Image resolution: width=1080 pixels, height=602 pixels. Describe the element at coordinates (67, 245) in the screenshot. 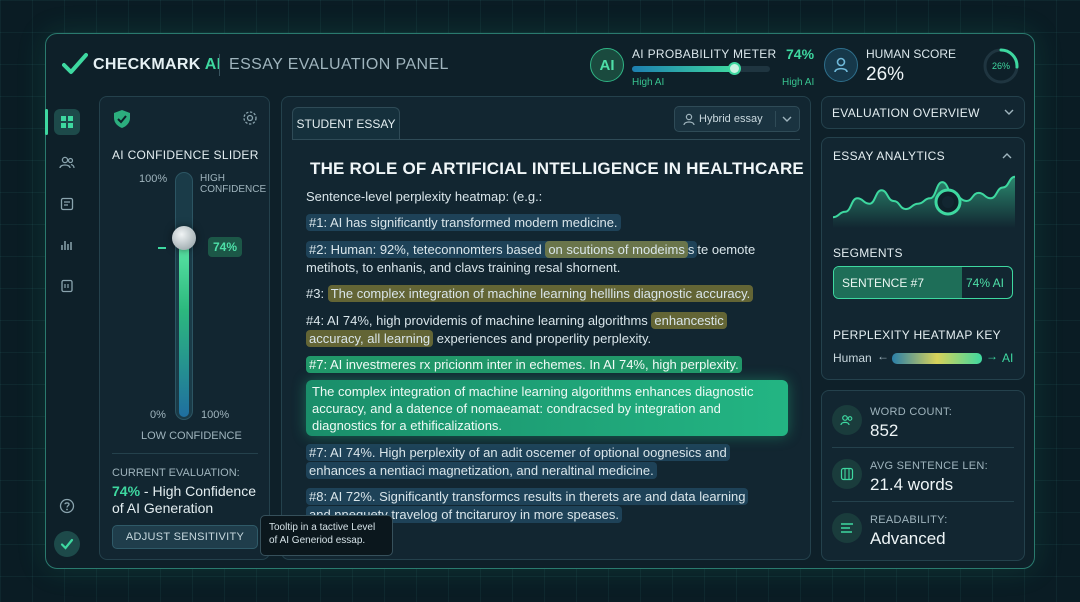

I see `chart-icon` at that location.